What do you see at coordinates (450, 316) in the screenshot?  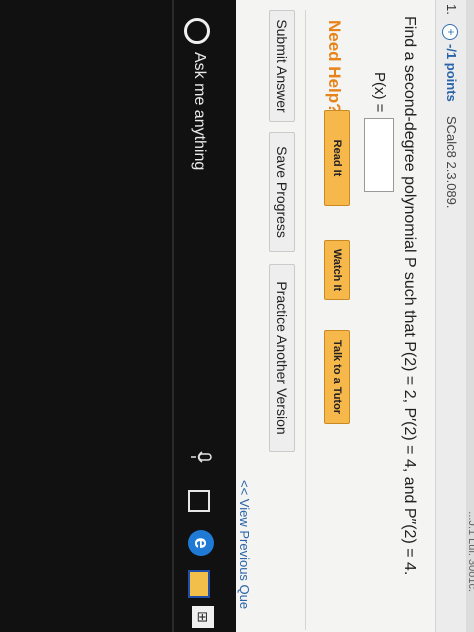 I see `question-header: 1. + -/1 points SCalc8 2.3.089.` at bounding box center [450, 316].